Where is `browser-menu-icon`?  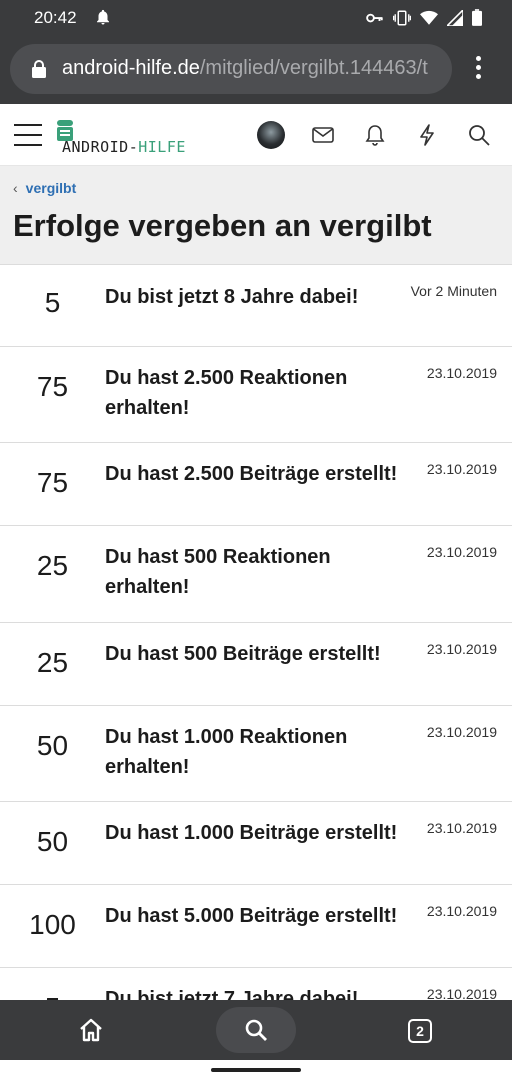 browser-menu-icon is located at coordinates (478, 71).